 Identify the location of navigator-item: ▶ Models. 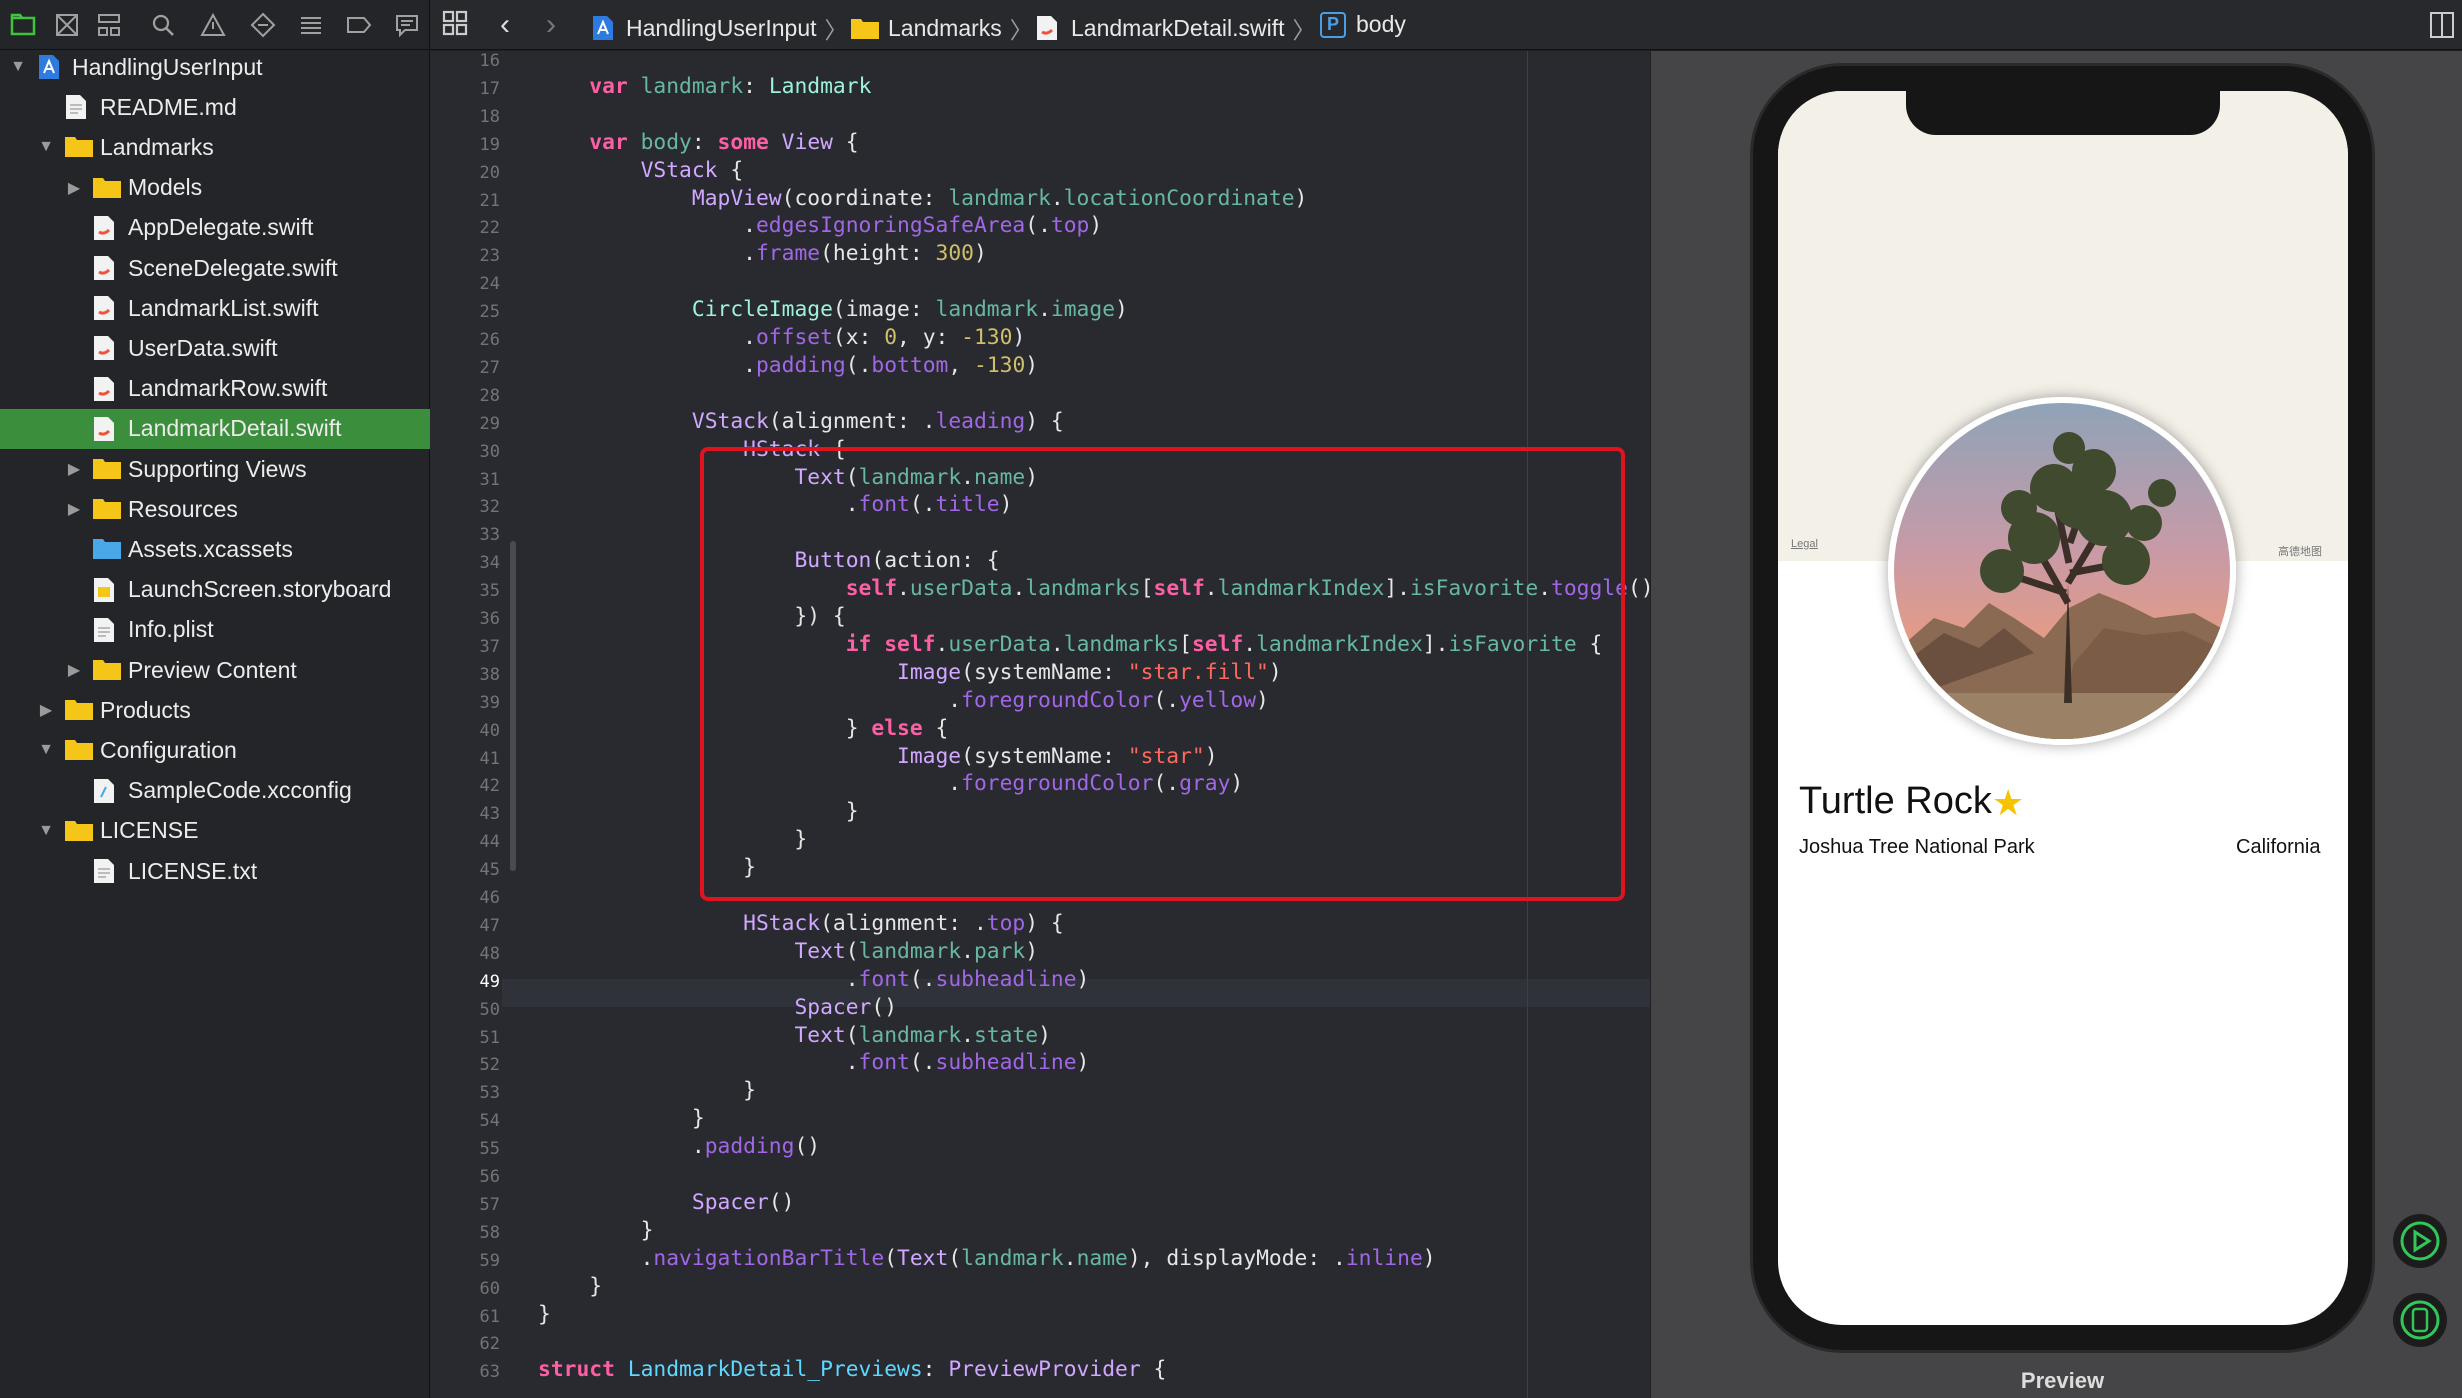
(215, 188).